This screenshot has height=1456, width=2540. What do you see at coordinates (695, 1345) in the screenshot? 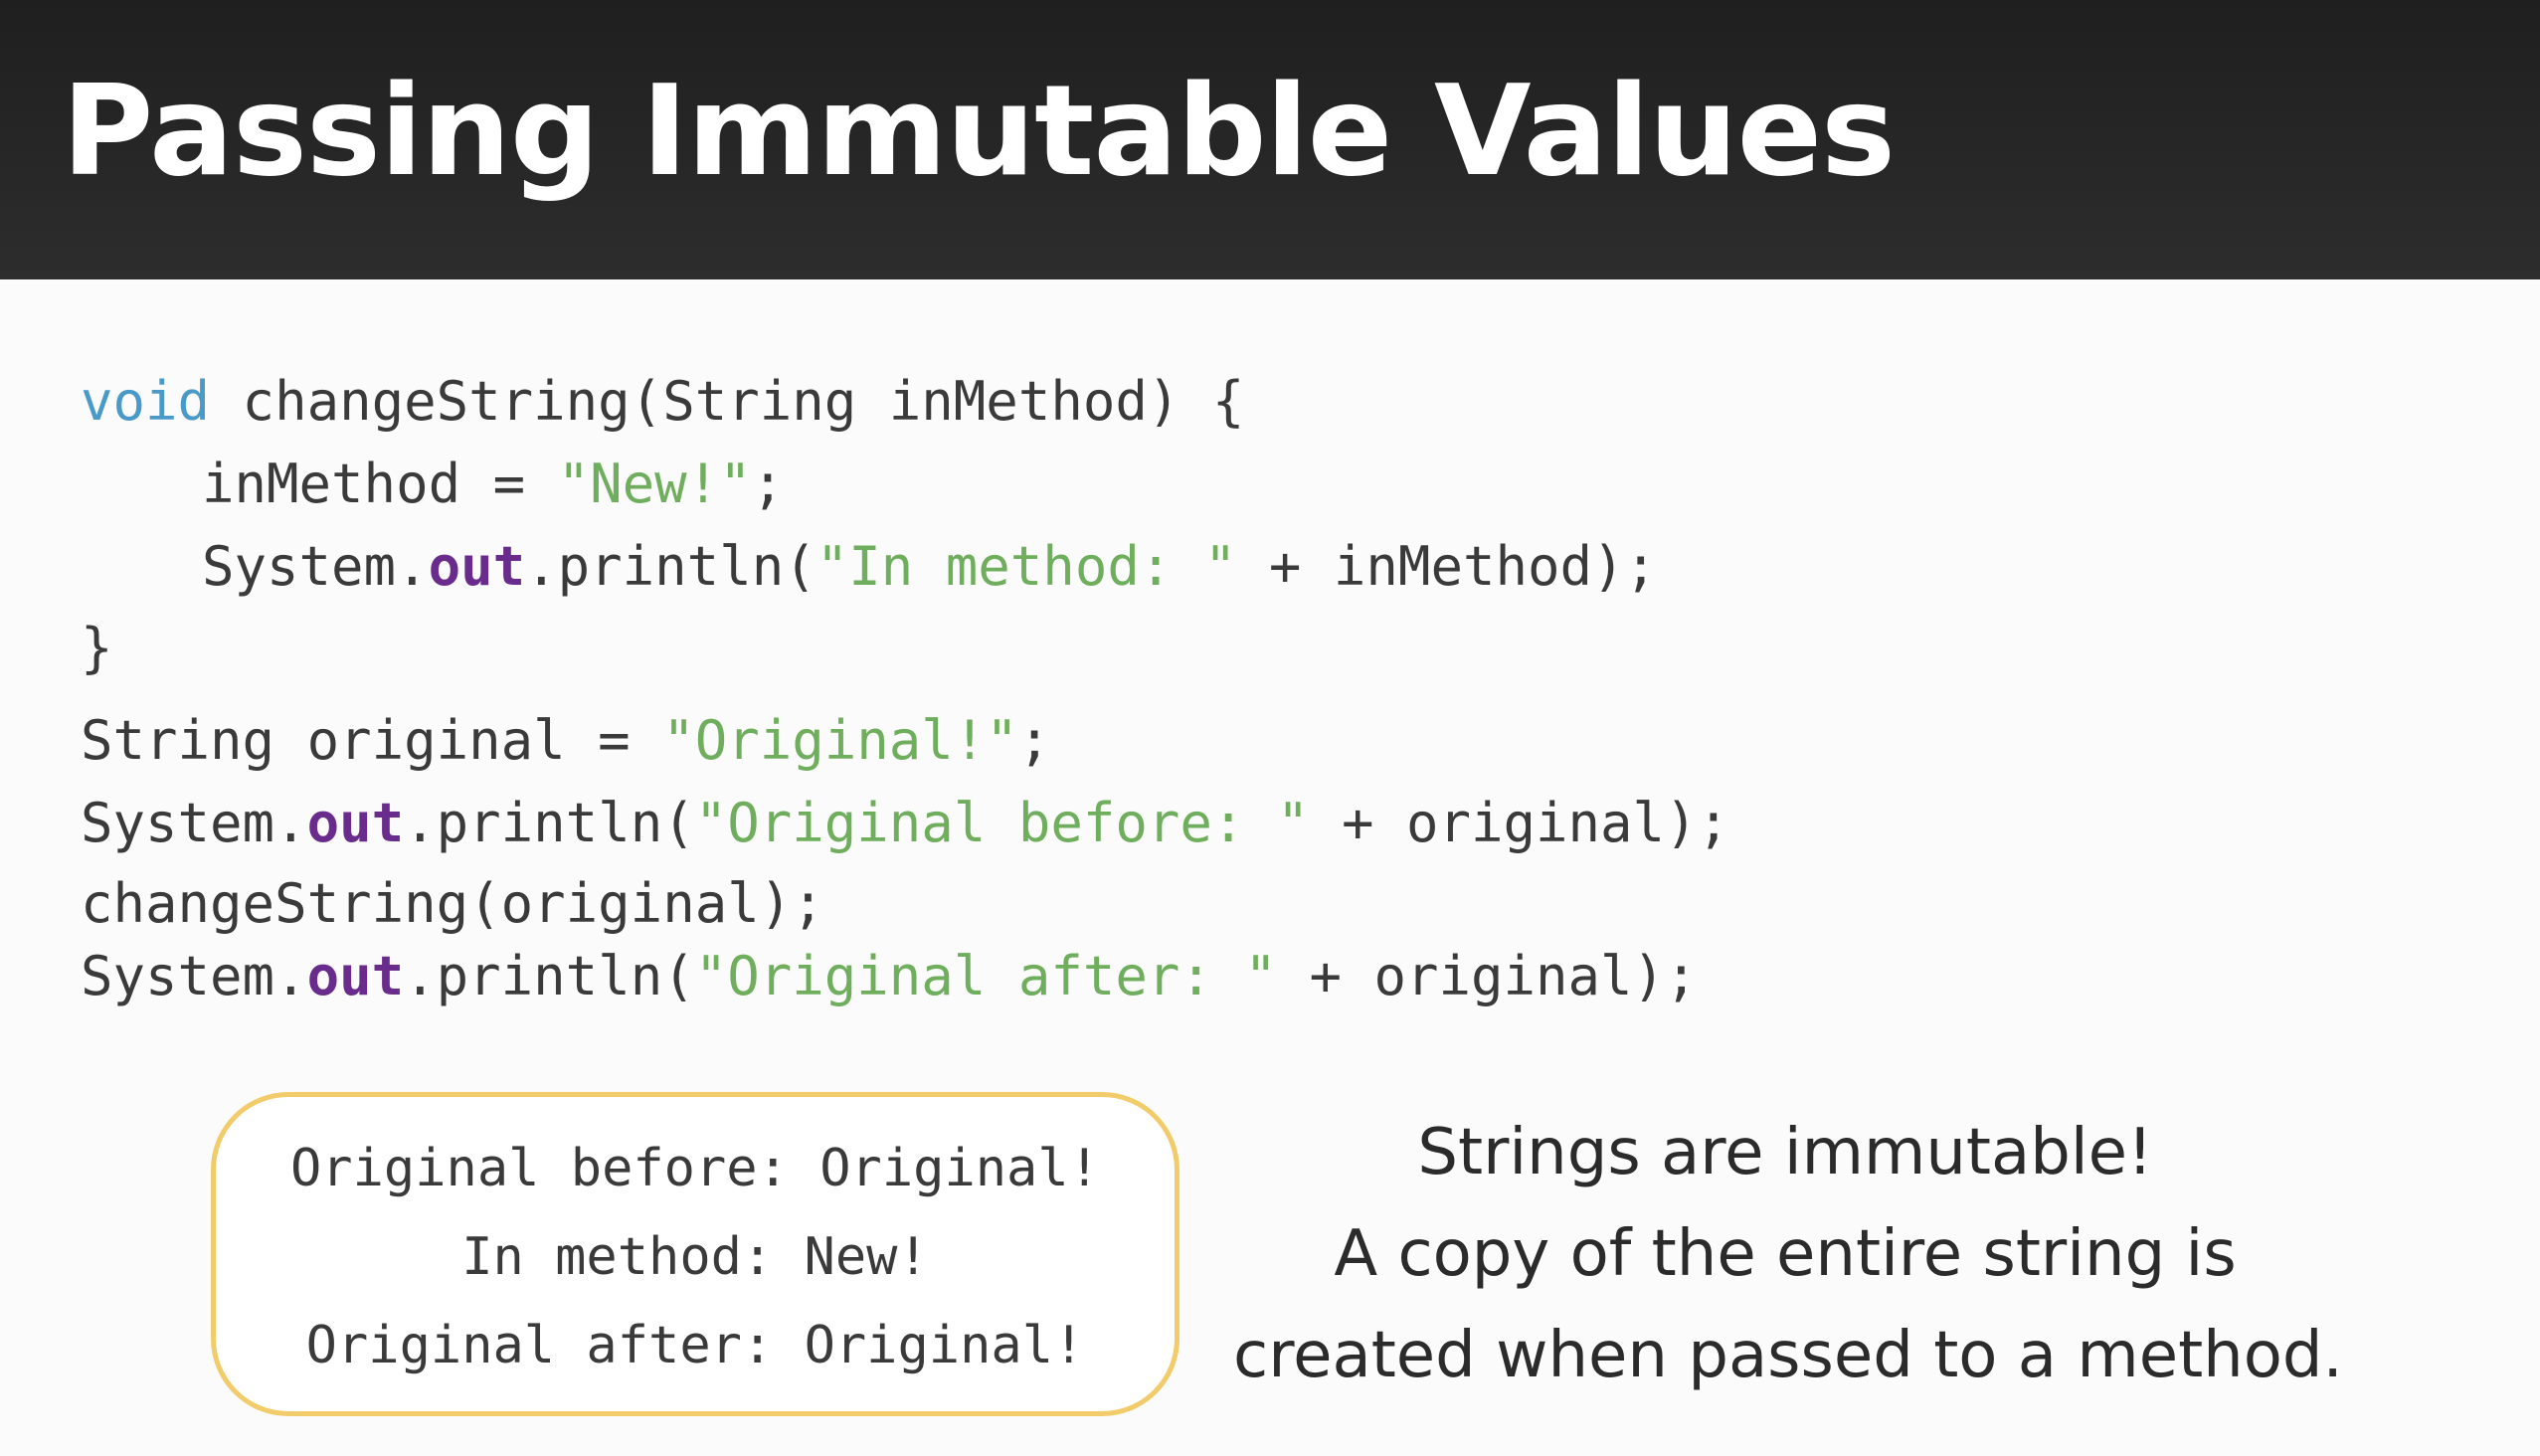
I see `output-line: Original after: Original!` at bounding box center [695, 1345].